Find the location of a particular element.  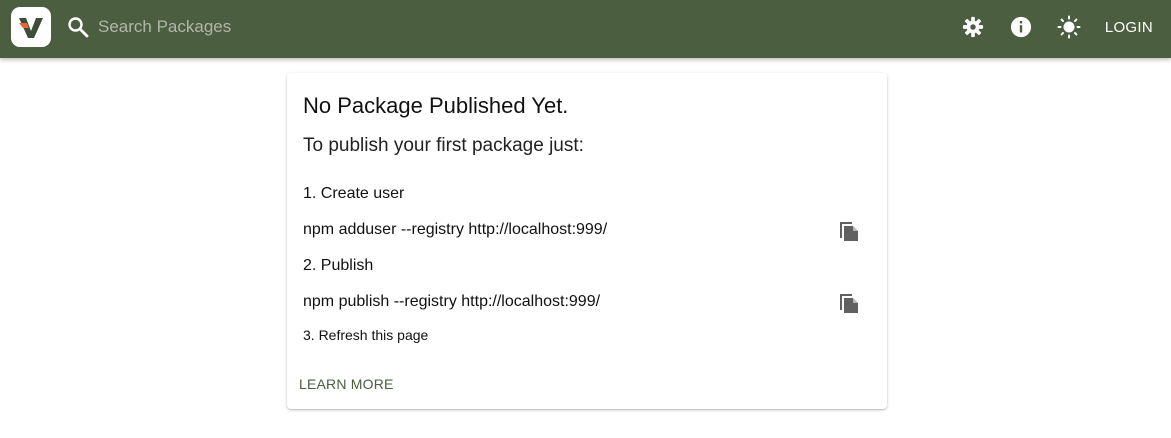

header-actions: LOGIN is located at coordinates (1060, 27).